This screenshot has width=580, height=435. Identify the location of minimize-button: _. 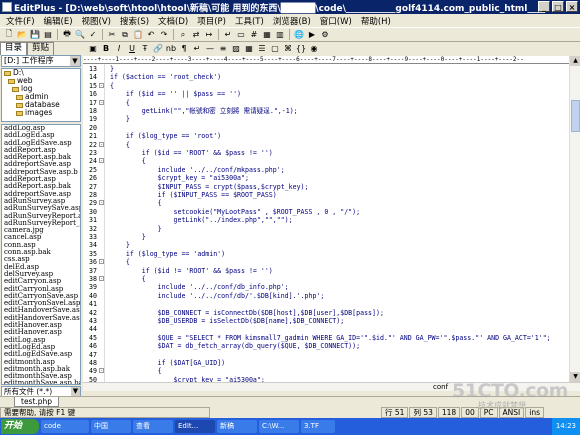
(544, 6).